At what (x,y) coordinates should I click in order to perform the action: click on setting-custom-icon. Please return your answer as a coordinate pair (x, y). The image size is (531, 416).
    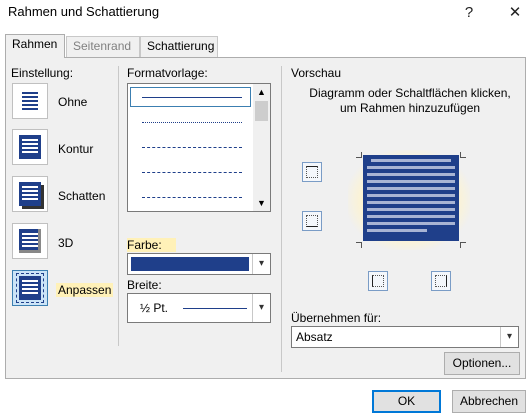
    Looking at the image, I should click on (30, 288).